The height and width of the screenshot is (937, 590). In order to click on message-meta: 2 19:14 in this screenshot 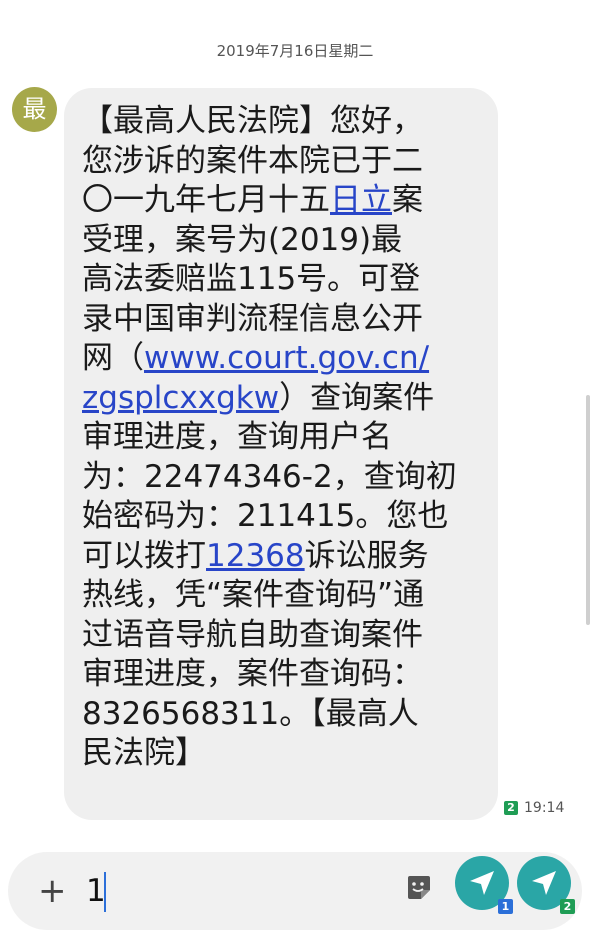, I will do `click(534, 808)`.